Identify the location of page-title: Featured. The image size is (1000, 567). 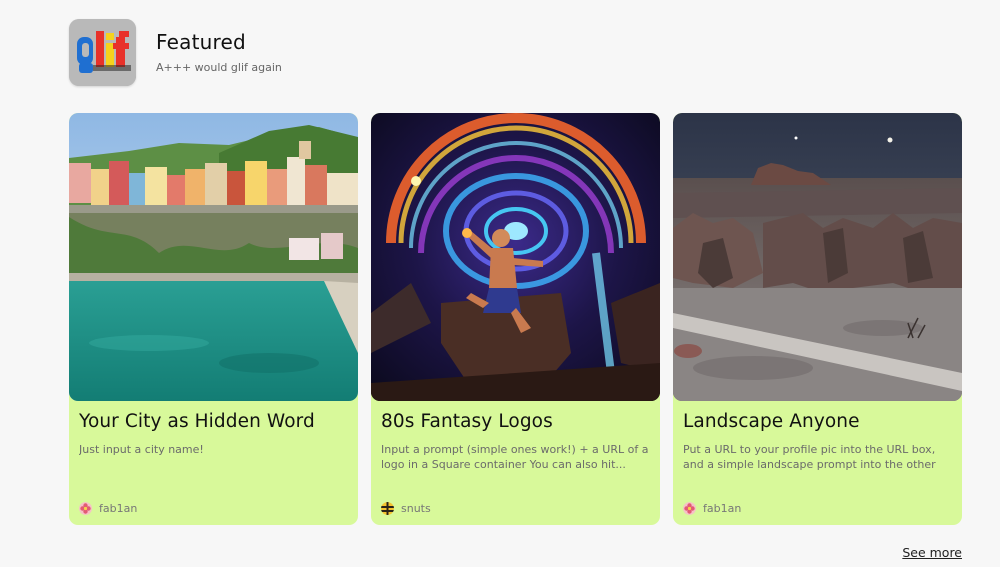
(201, 42).